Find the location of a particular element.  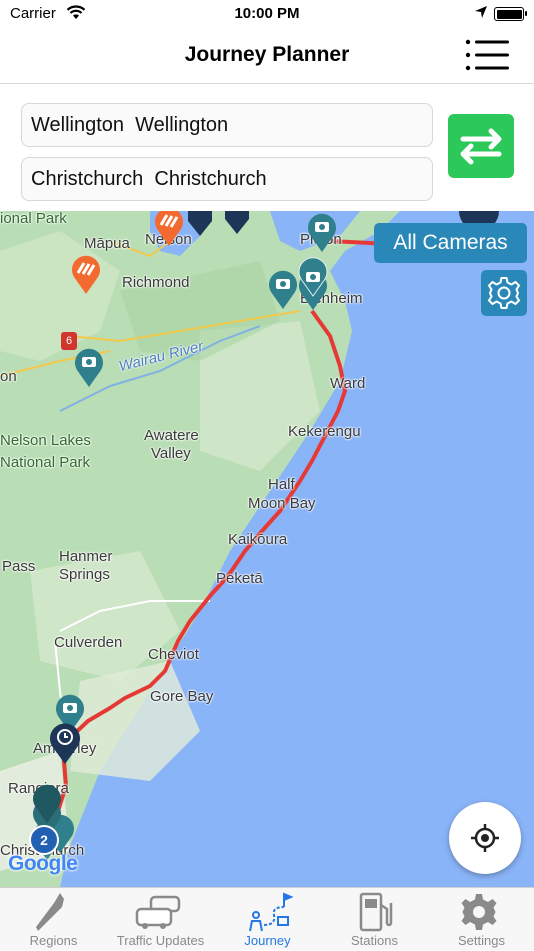

map-label-culverden: Culverden is located at coordinates (88, 642).